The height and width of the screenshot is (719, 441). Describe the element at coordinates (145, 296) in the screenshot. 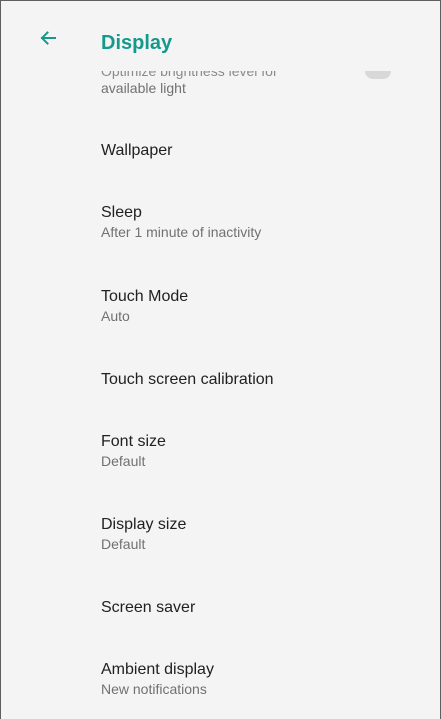

I see `list-item-title: Touch Mode` at that location.